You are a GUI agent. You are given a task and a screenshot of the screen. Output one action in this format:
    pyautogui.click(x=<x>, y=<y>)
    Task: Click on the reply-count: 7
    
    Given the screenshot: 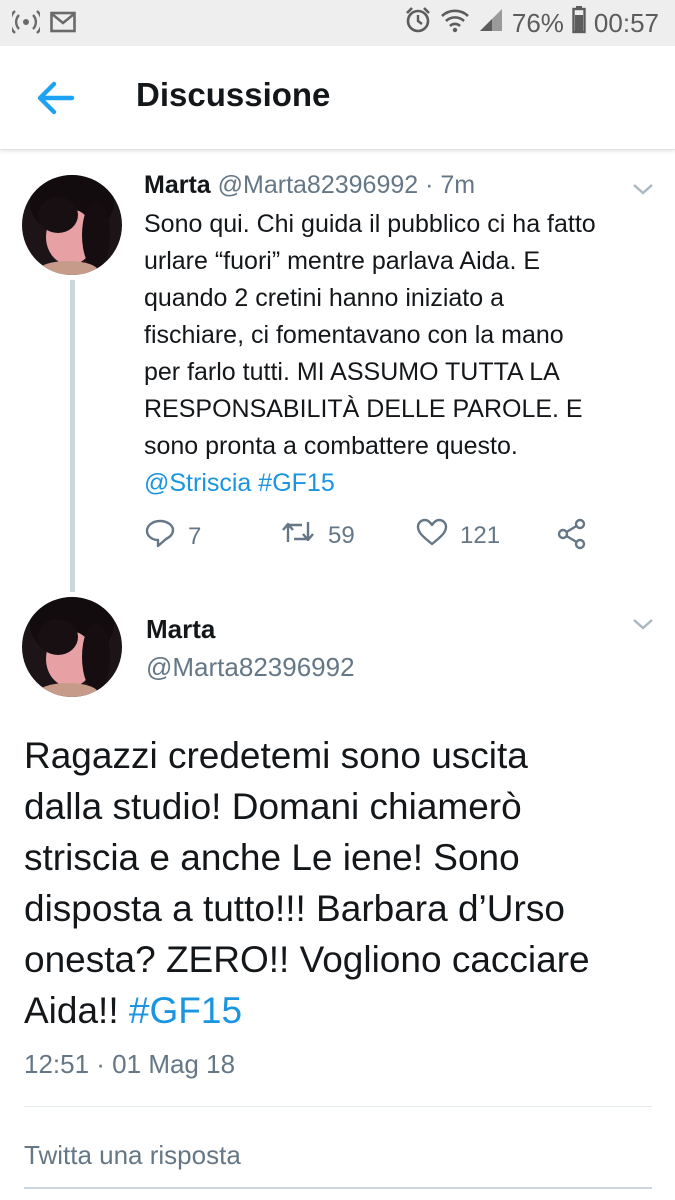 What is the action you would take?
    pyautogui.click(x=195, y=536)
    